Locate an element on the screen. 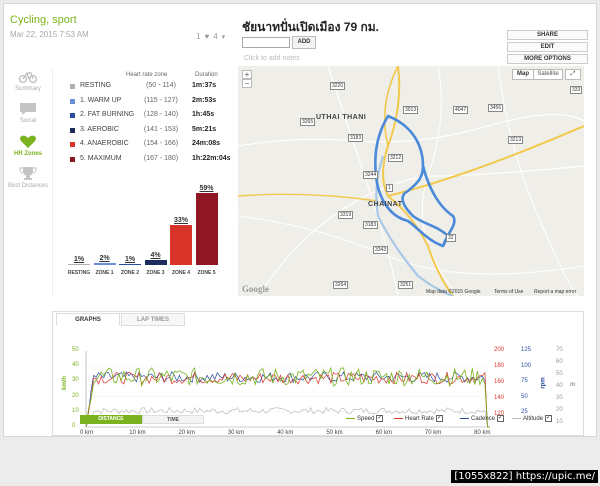 This screenshot has width=600, height=486. cadence-tick-label: 75 is located at coordinates (524, 381).